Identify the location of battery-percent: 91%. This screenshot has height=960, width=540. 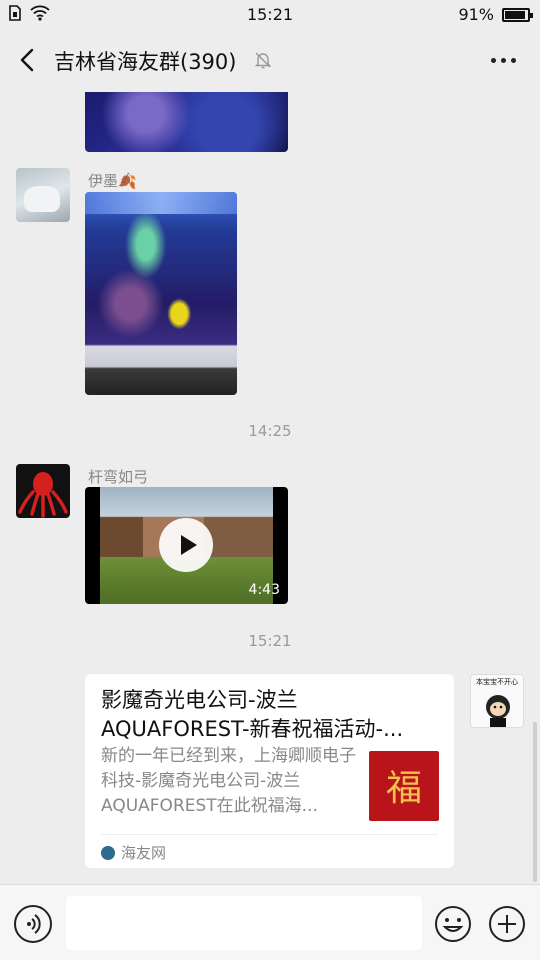
(476, 14).